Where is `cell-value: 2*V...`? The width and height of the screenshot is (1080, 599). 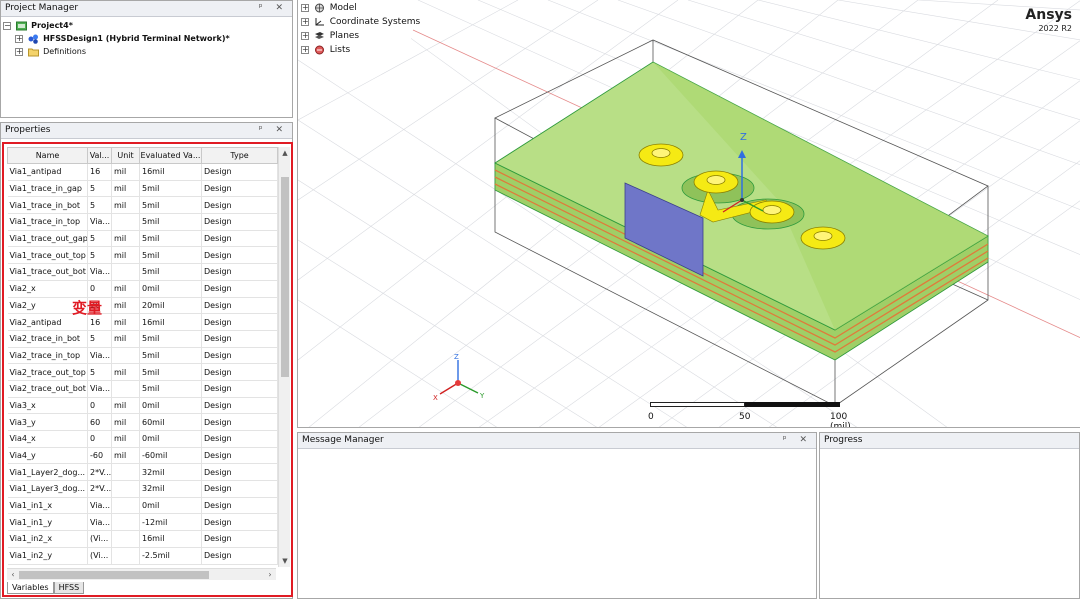 cell-value: 2*V... is located at coordinates (99, 472).